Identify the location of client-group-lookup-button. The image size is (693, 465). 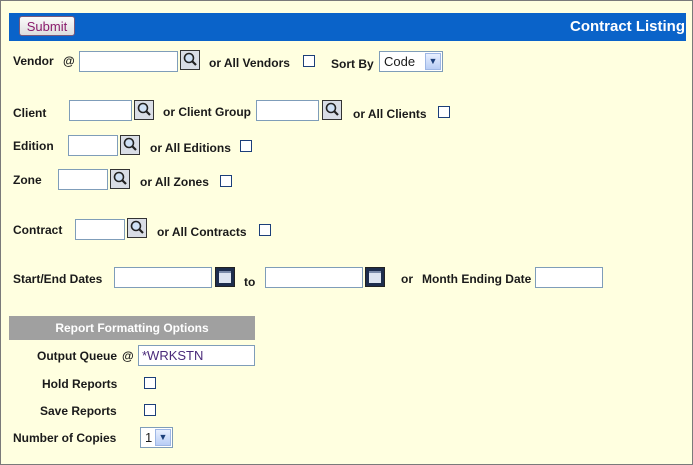
(332, 110).